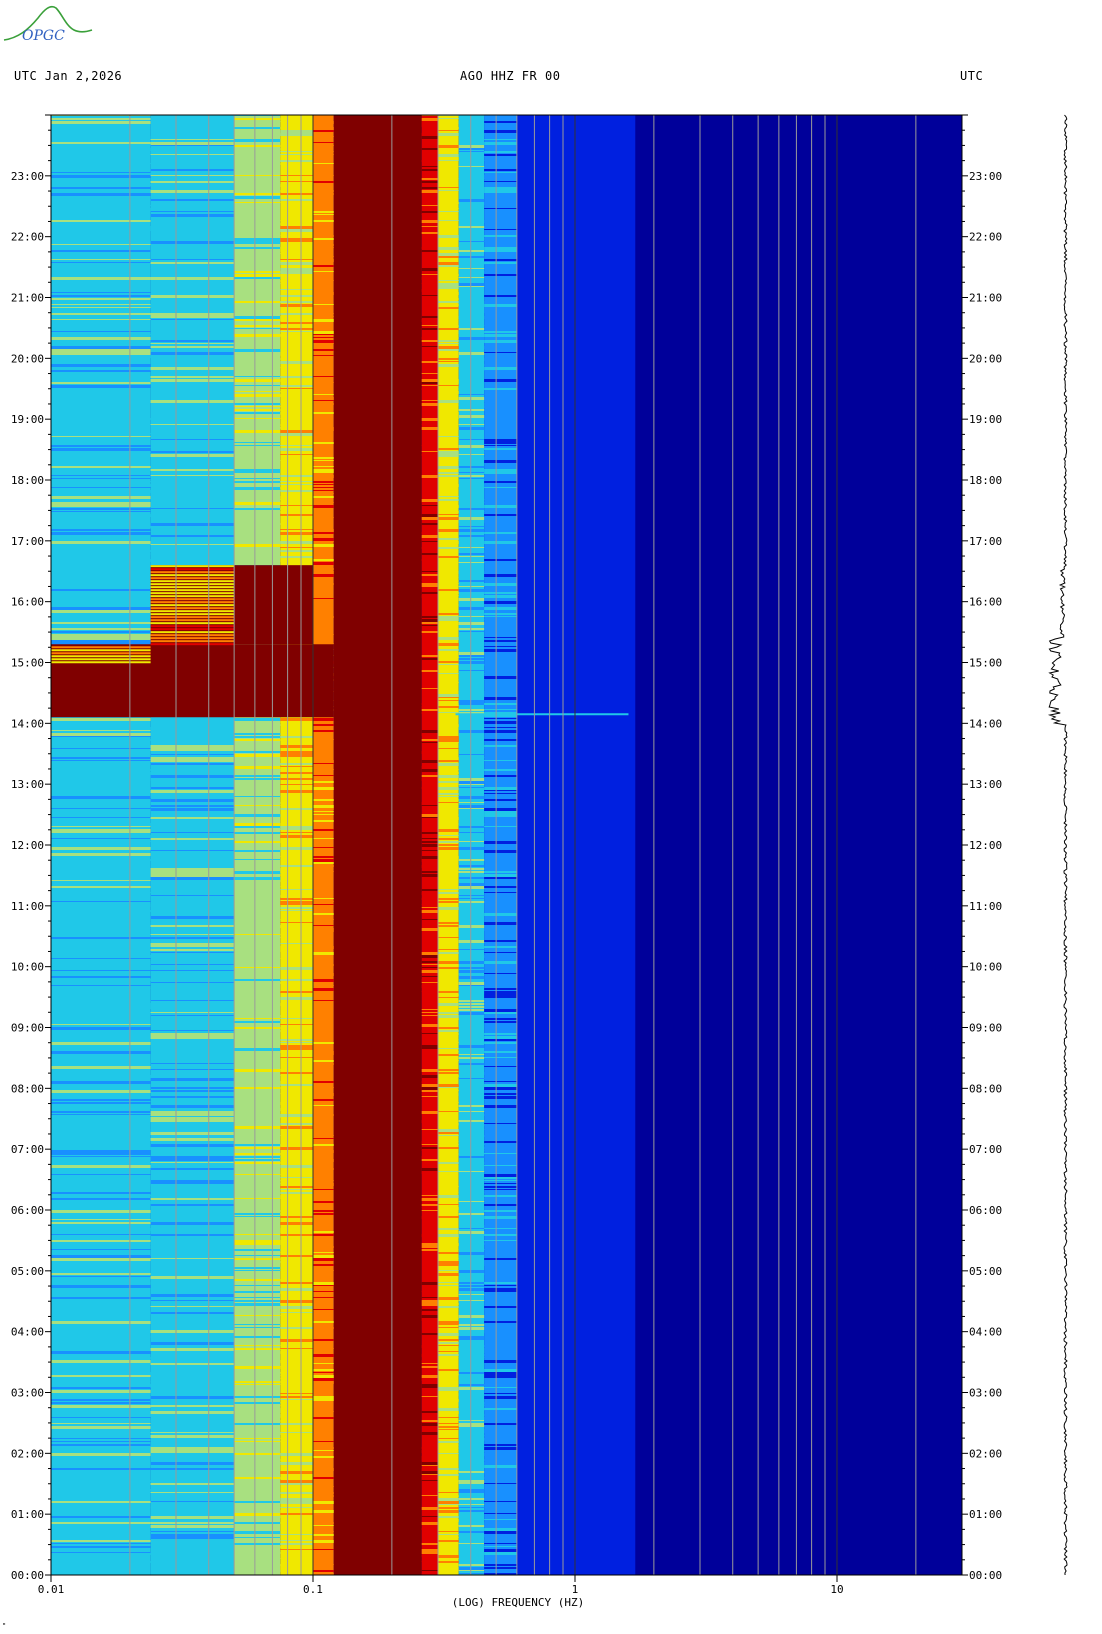 The image size is (1102, 1634). Describe the element at coordinates (27, 1575) in the screenshot. I see `y-tick-label-left: 00:00` at that location.